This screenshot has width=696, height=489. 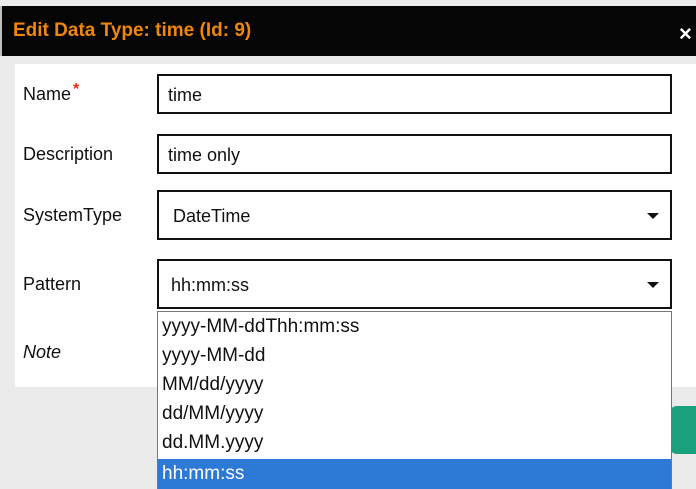 What do you see at coordinates (42, 352) in the screenshot?
I see `note-label: Note` at bounding box center [42, 352].